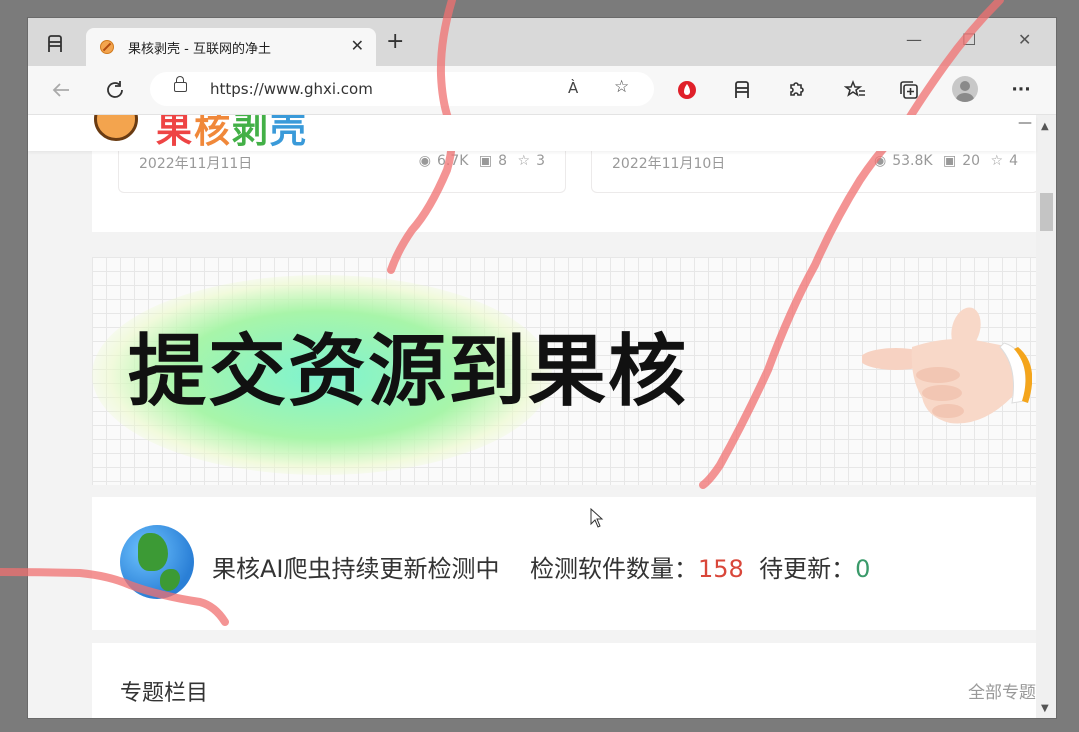  Describe the element at coordinates (912, 161) in the screenshot. I see `views-count: 53.8K` at that location.